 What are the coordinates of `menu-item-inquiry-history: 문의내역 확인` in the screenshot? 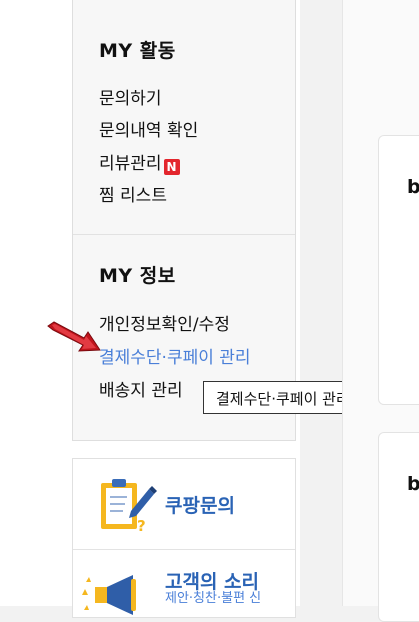 It's located at (148, 128).